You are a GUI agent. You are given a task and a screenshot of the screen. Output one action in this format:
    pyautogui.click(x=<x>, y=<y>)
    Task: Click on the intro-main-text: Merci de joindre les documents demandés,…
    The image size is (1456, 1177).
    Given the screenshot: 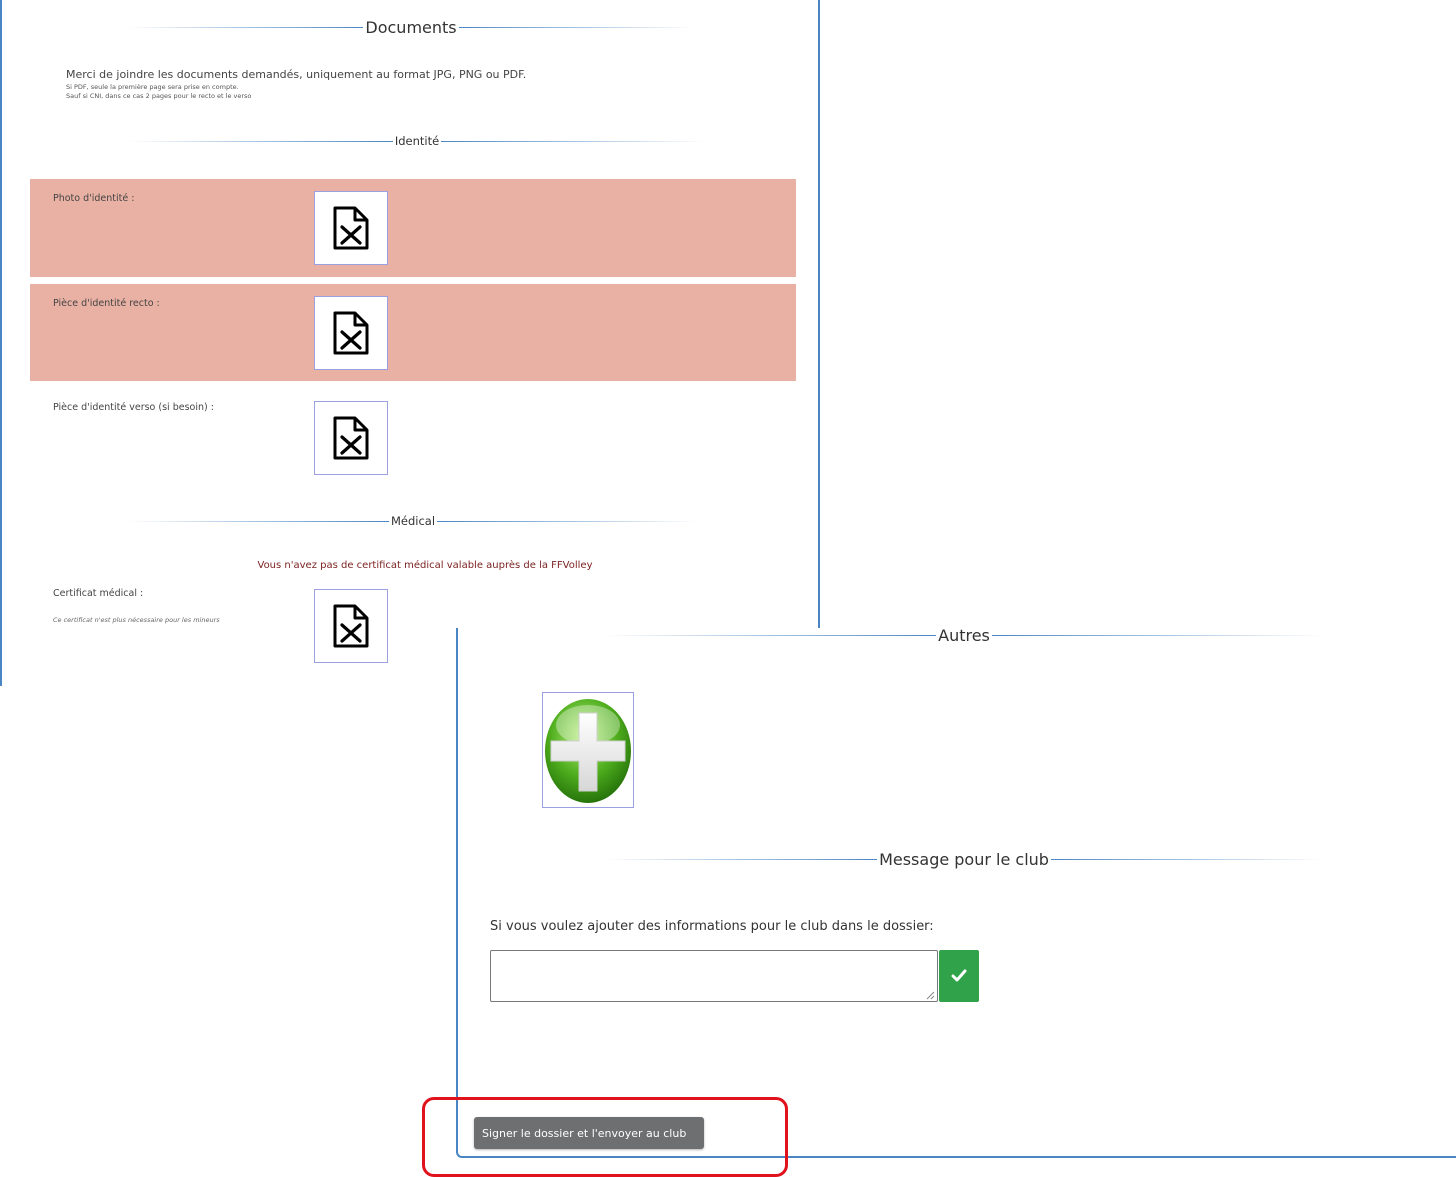 What is the action you would take?
    pyautogui.click(x=296, y=74)
    